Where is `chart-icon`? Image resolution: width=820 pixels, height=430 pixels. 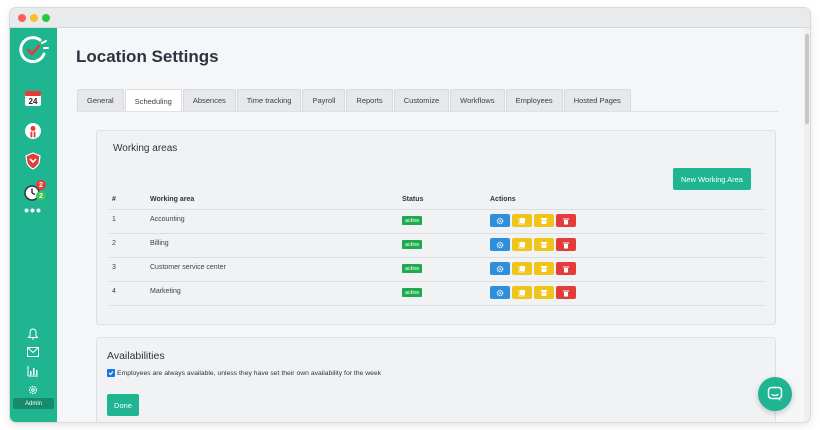
chart-icon is located at coordinates (33, 371).